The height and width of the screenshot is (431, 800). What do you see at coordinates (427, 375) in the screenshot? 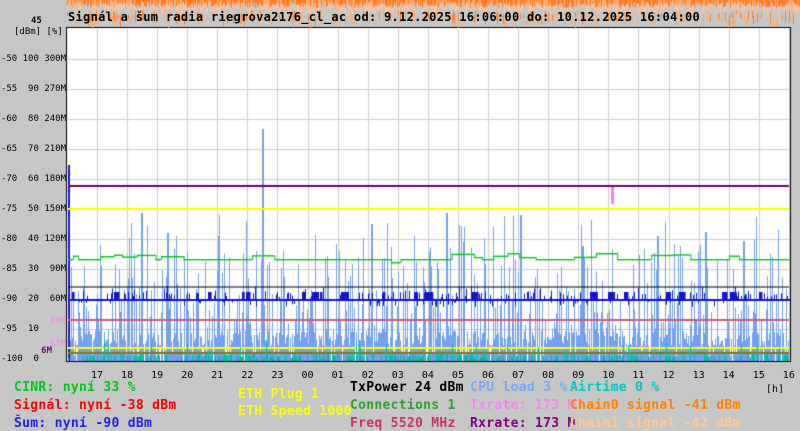
I see `x-tick-label: 04` at bounding box center [427, 375].